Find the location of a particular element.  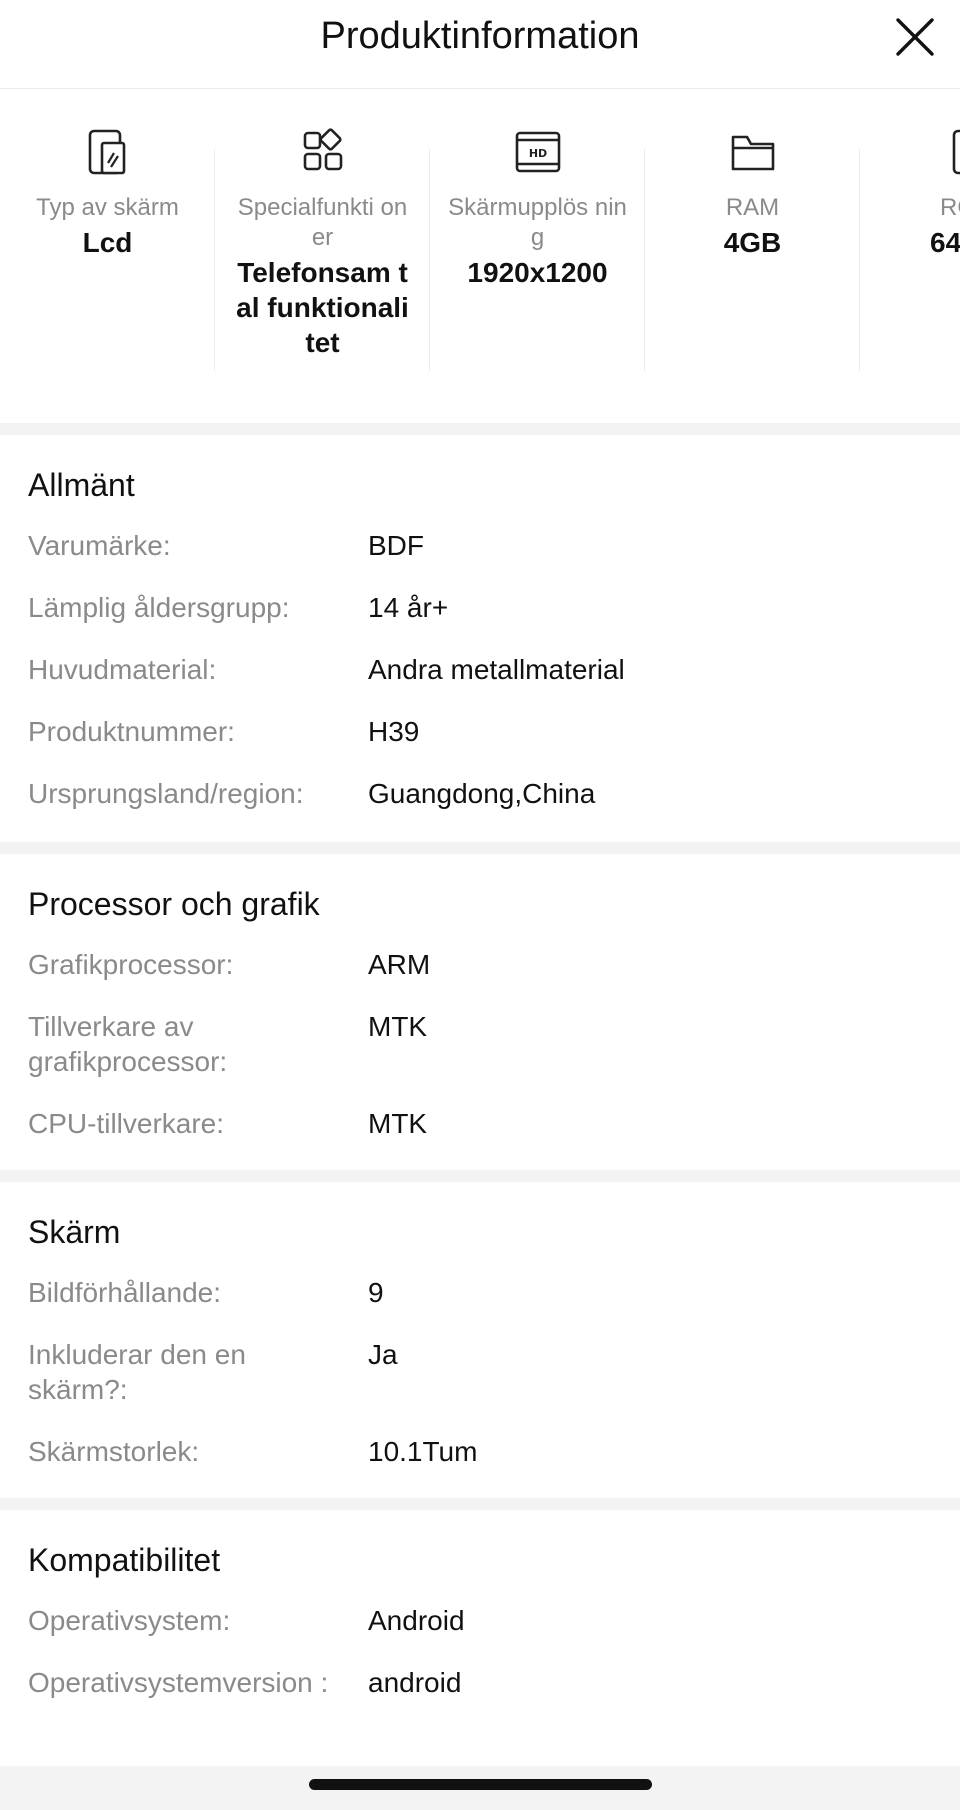

folder-icon is located at coordinates (752, 153).